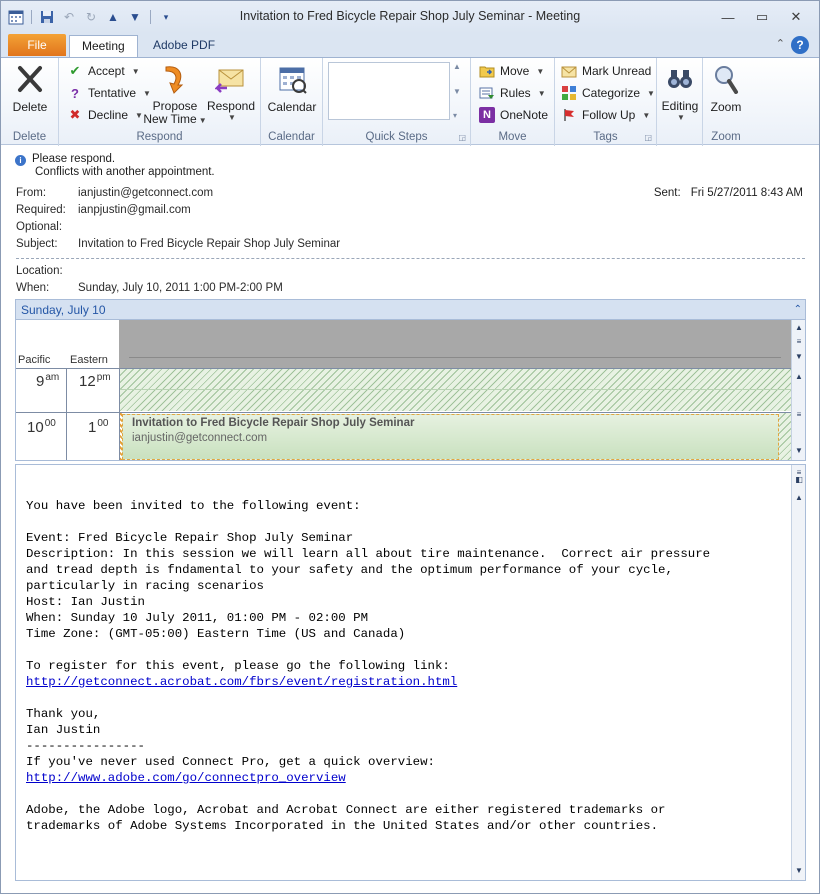 The width and height of the screenshot is (820, 894). I want to click on time-suffix: am, so click(52, 377).